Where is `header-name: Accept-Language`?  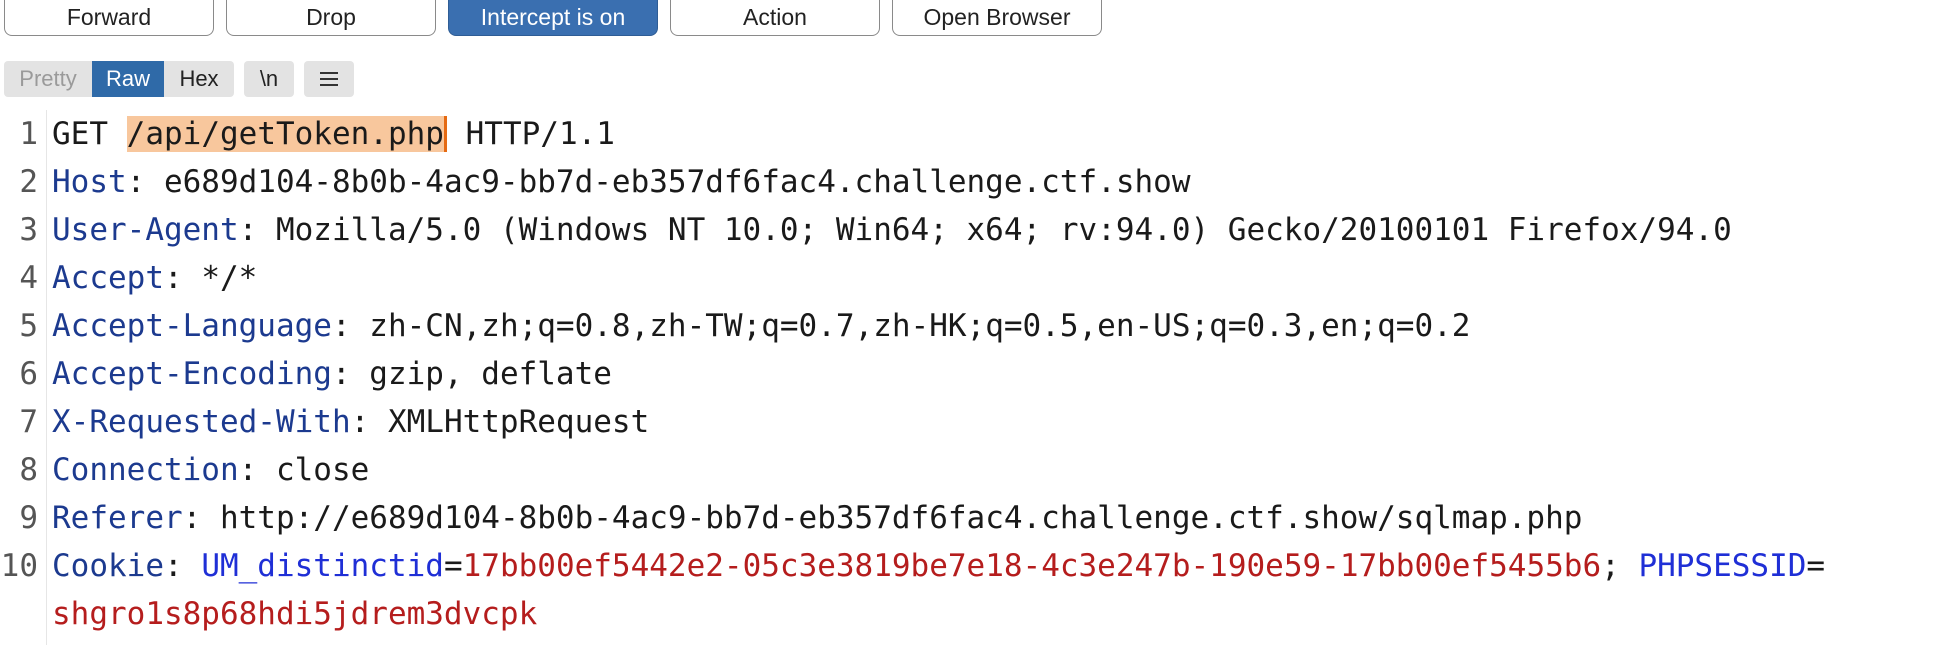
header-name: Accept-Language is located at coordinates (192, 326).